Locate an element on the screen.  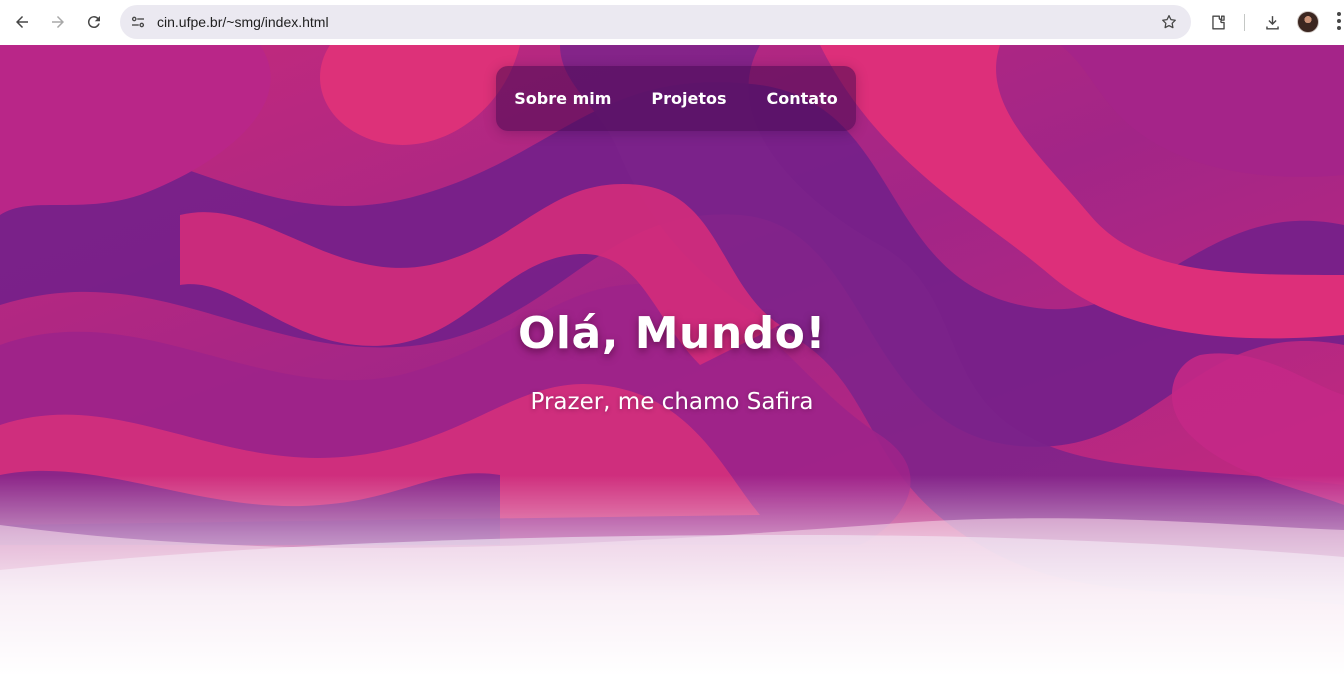
back-arrow-icon is located at coordinates (22, 22).